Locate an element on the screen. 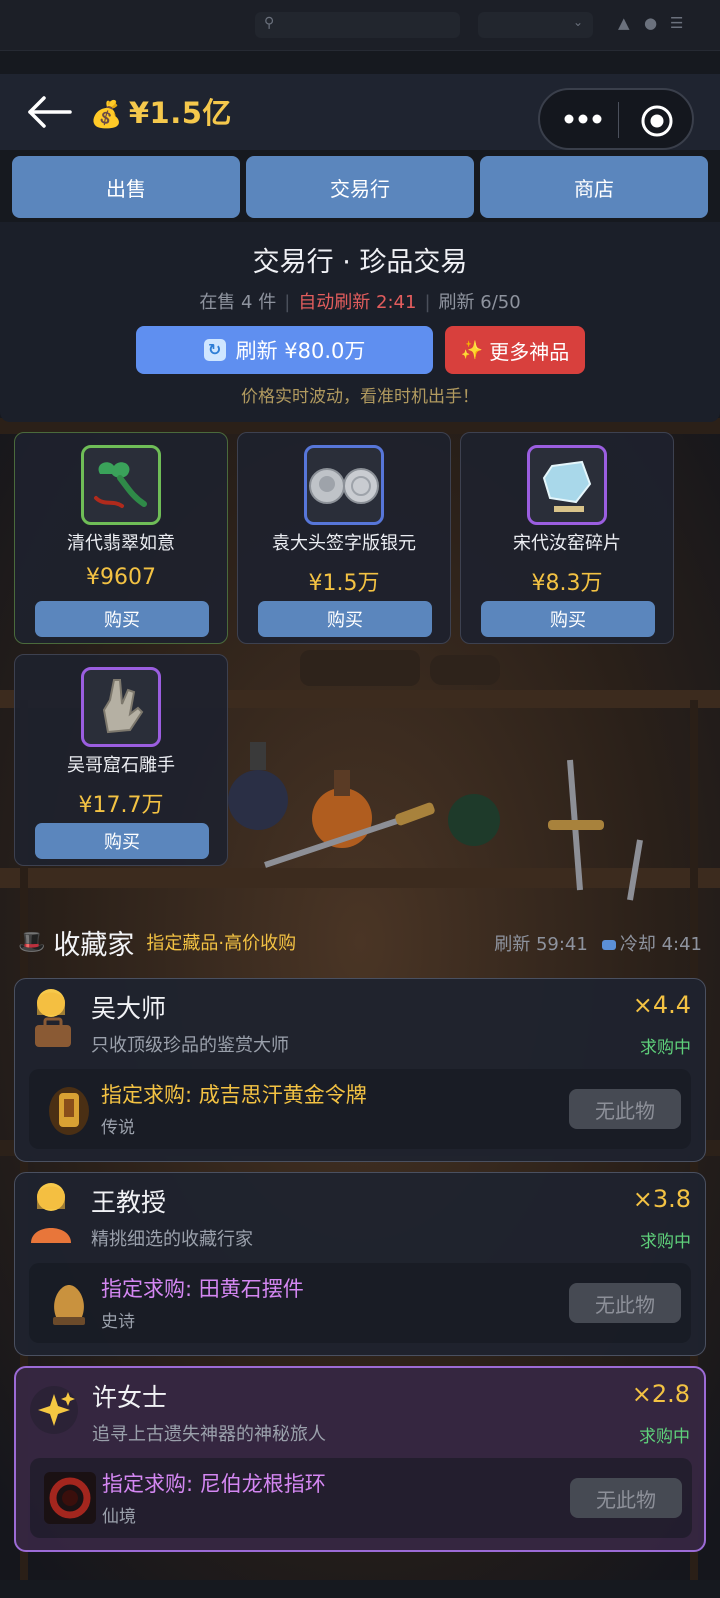  tab-sell: 出售 is located at coordinates (126, 187).